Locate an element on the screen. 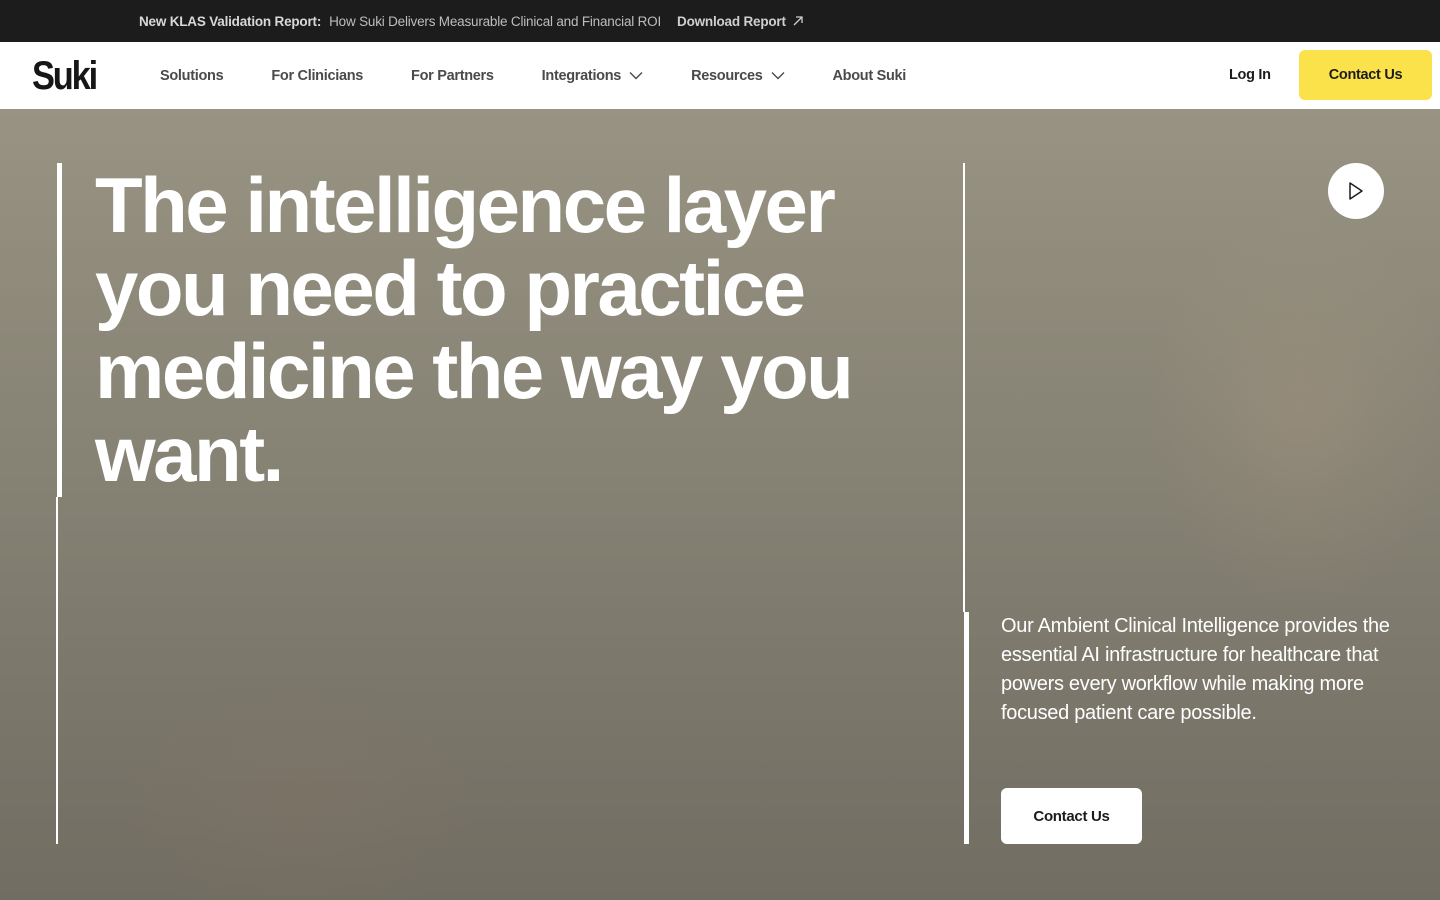 The height and width of the screenshot is (900, 1440). nav-item-solutions: Solutions is located at coordinates (192, 75).